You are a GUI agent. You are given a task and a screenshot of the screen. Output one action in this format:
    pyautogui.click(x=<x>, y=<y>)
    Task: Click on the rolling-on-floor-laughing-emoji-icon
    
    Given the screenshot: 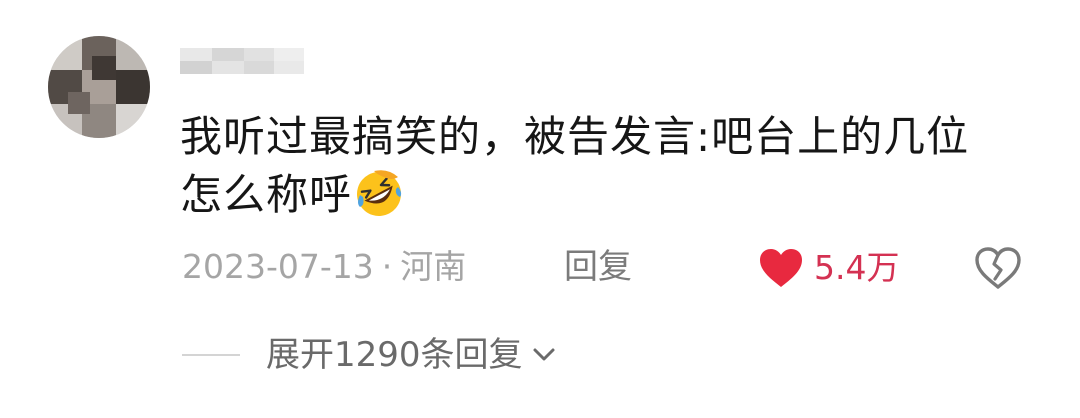 What is the action you would take?
    pyautogui.click(x=379, y=201)
    